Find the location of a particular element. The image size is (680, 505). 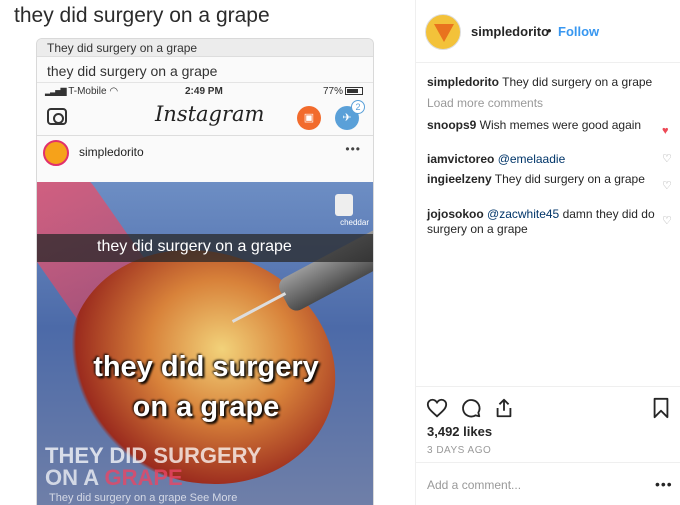

likes-count: 3,492 likes is located at coordinates (459, 431).